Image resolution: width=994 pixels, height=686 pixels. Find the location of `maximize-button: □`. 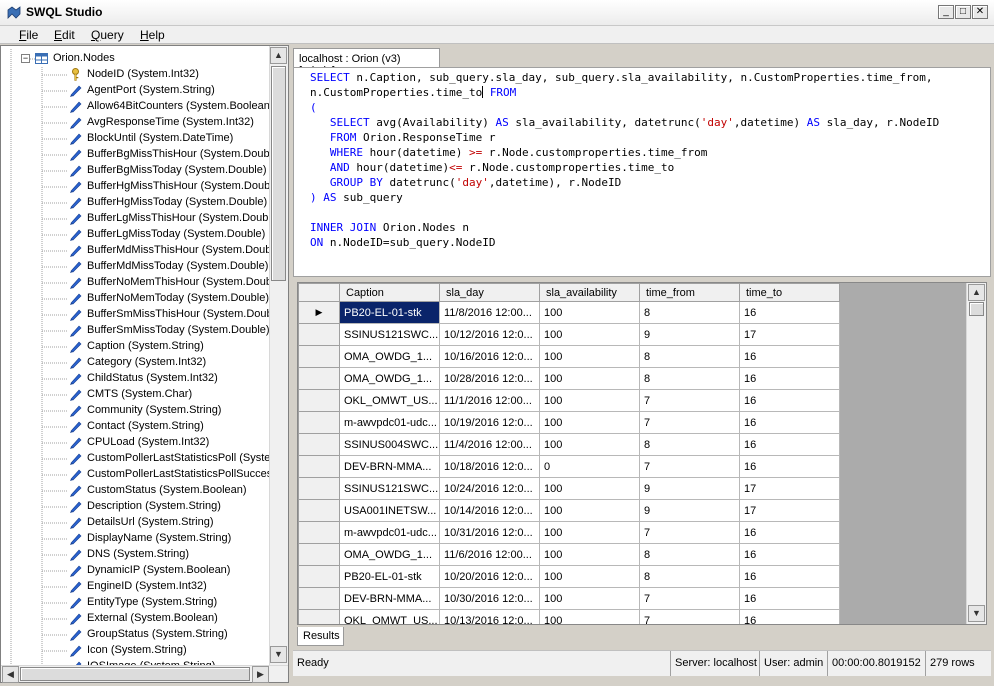

maximize-button: □ is located at coordinates (963, 12).